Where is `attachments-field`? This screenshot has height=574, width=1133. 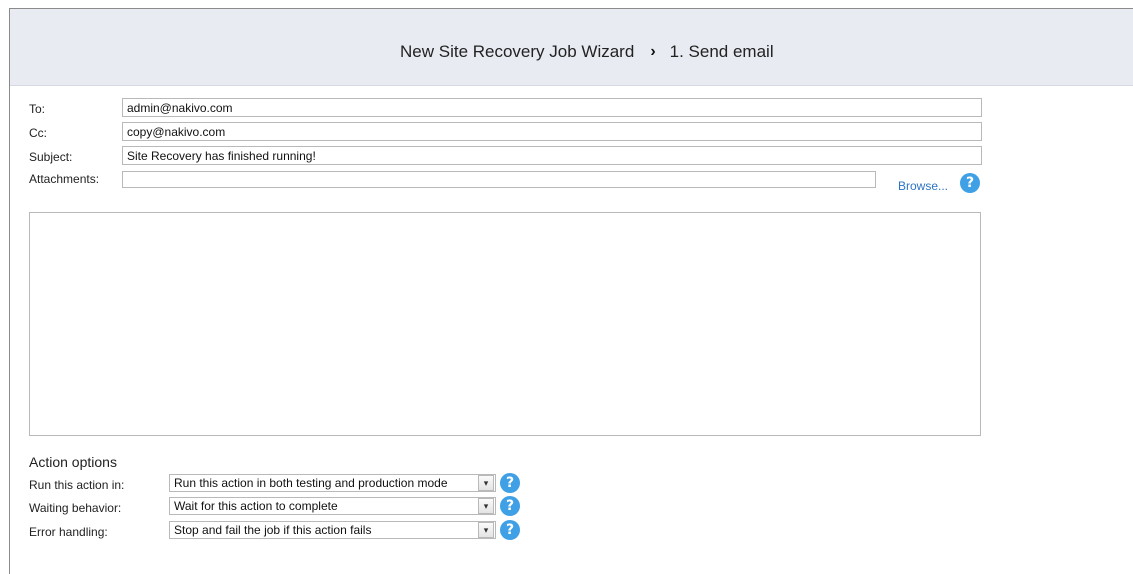 attachments-field is located at coordinates (499, 179).